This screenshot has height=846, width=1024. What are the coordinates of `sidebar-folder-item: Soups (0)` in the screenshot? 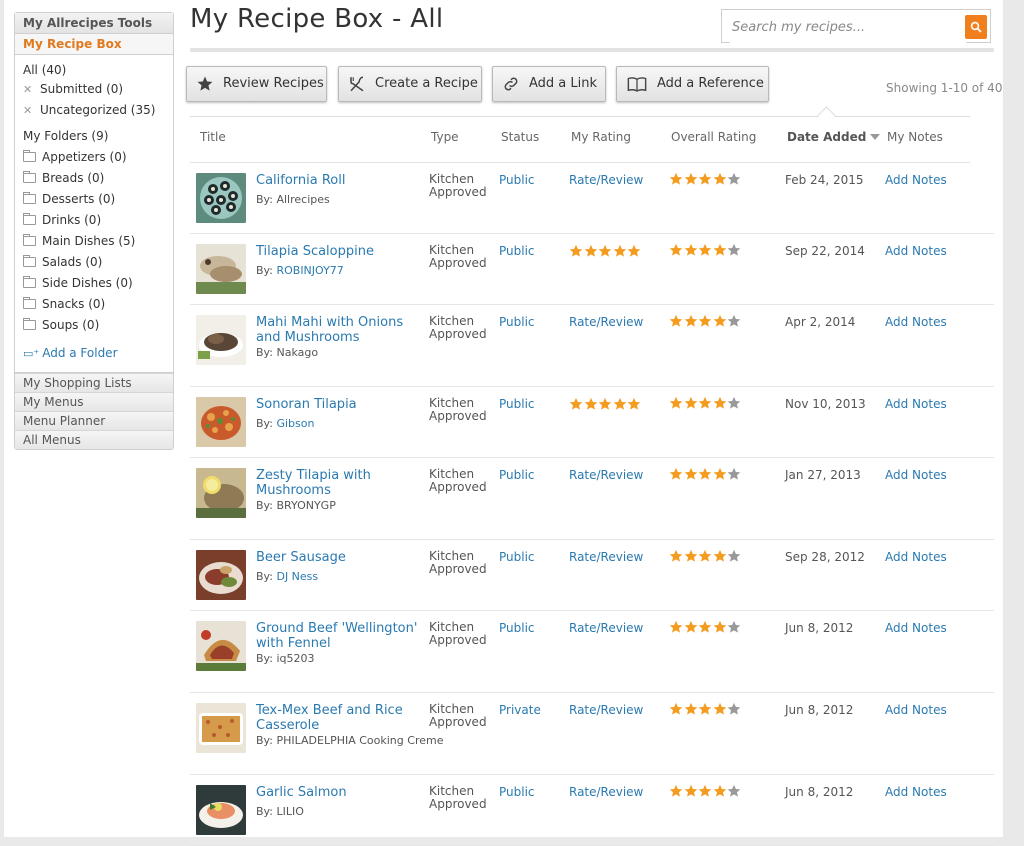 It's located at (94, 325).